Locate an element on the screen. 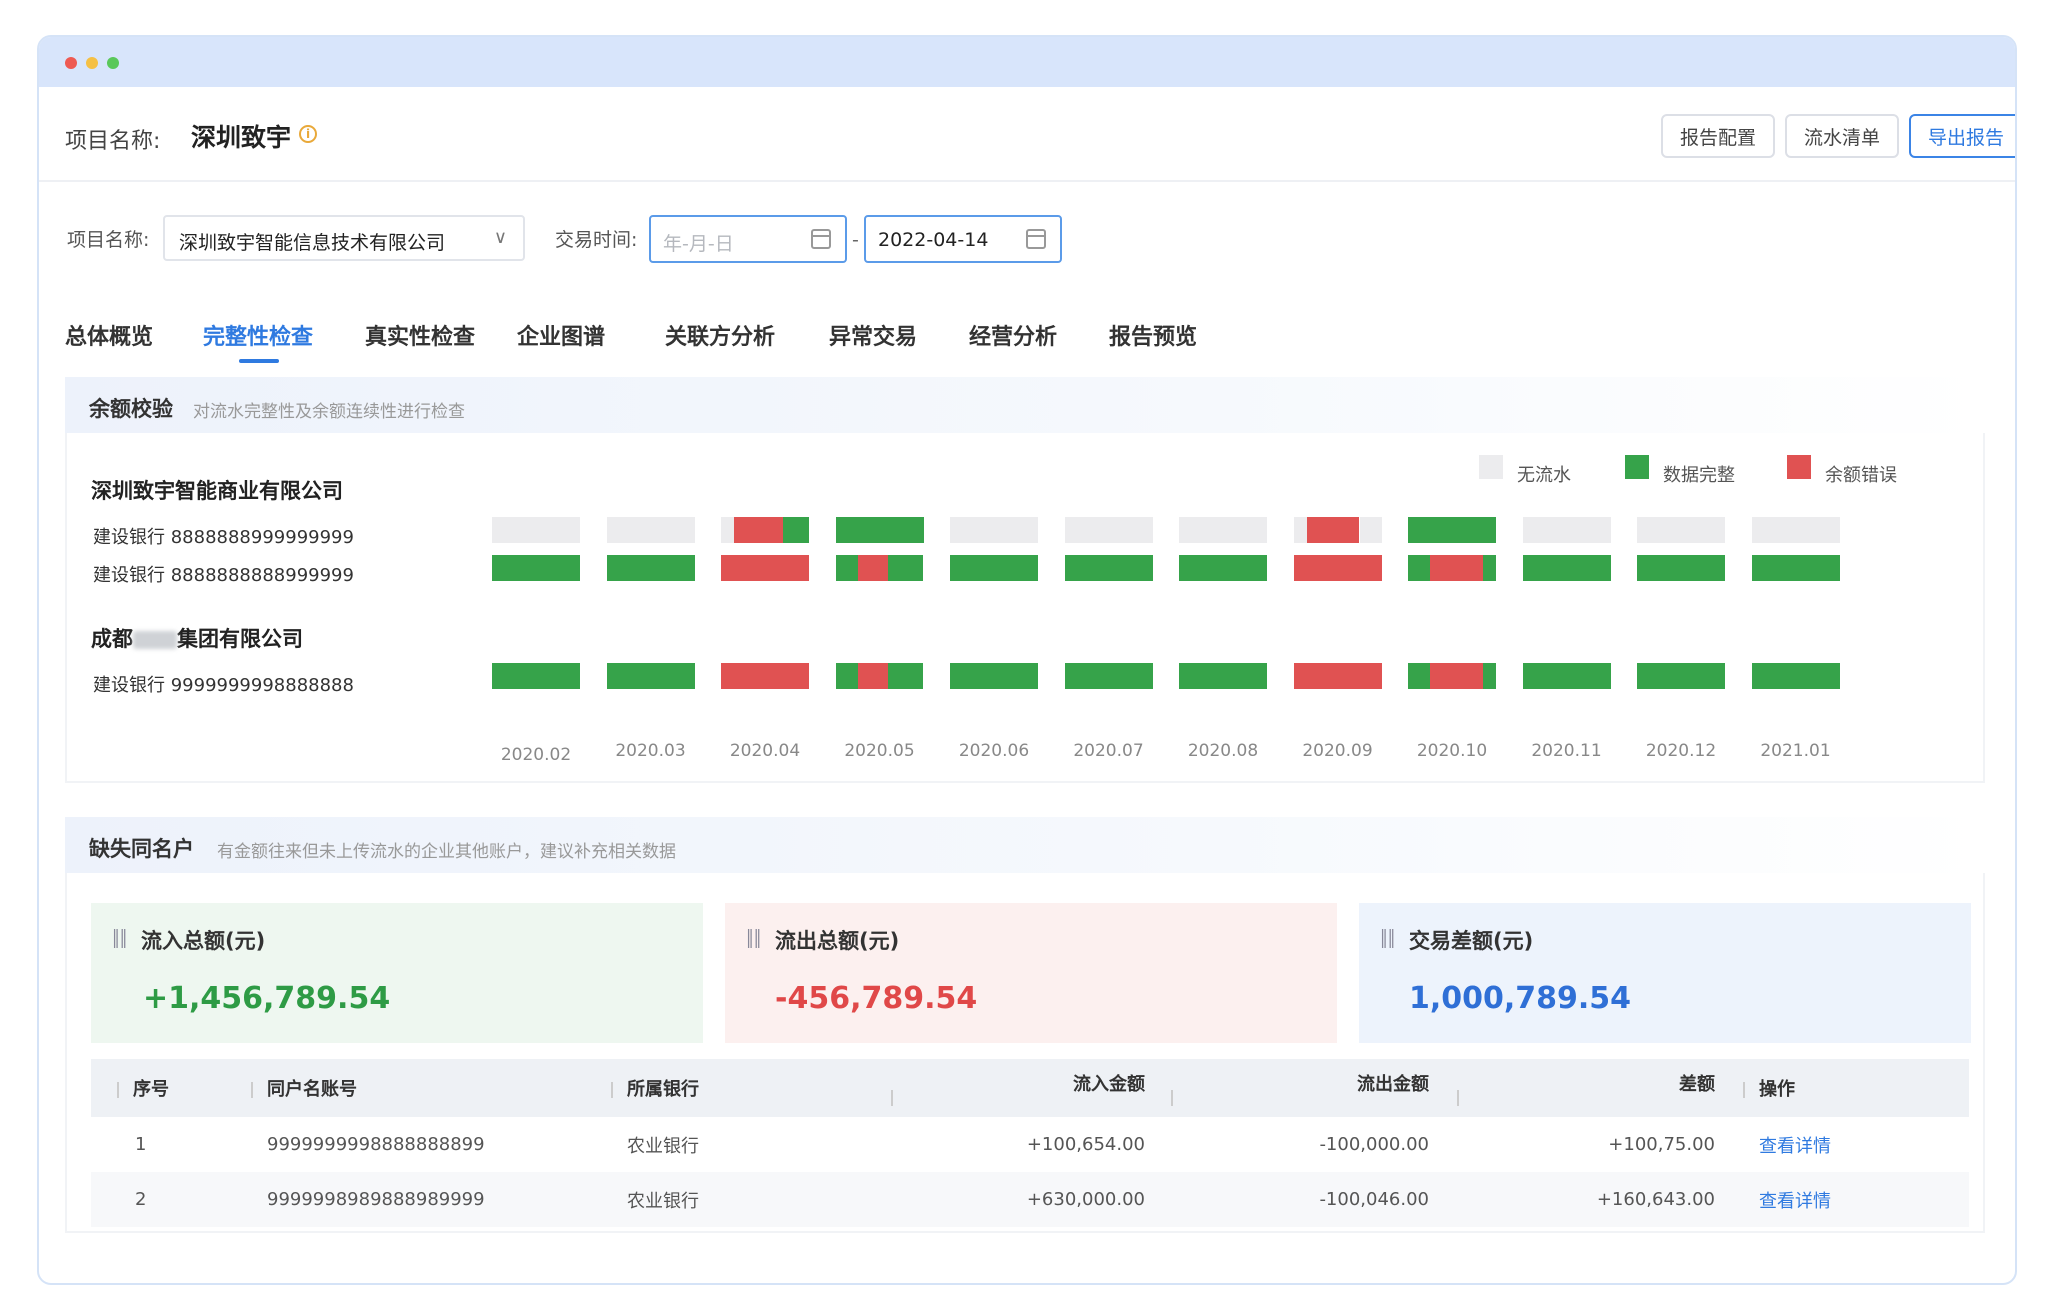 The image size is (2048, 1310). inflow-card: ║║ 流入总额(元) +1,456,789.54 is located at coordinates (397, 973).